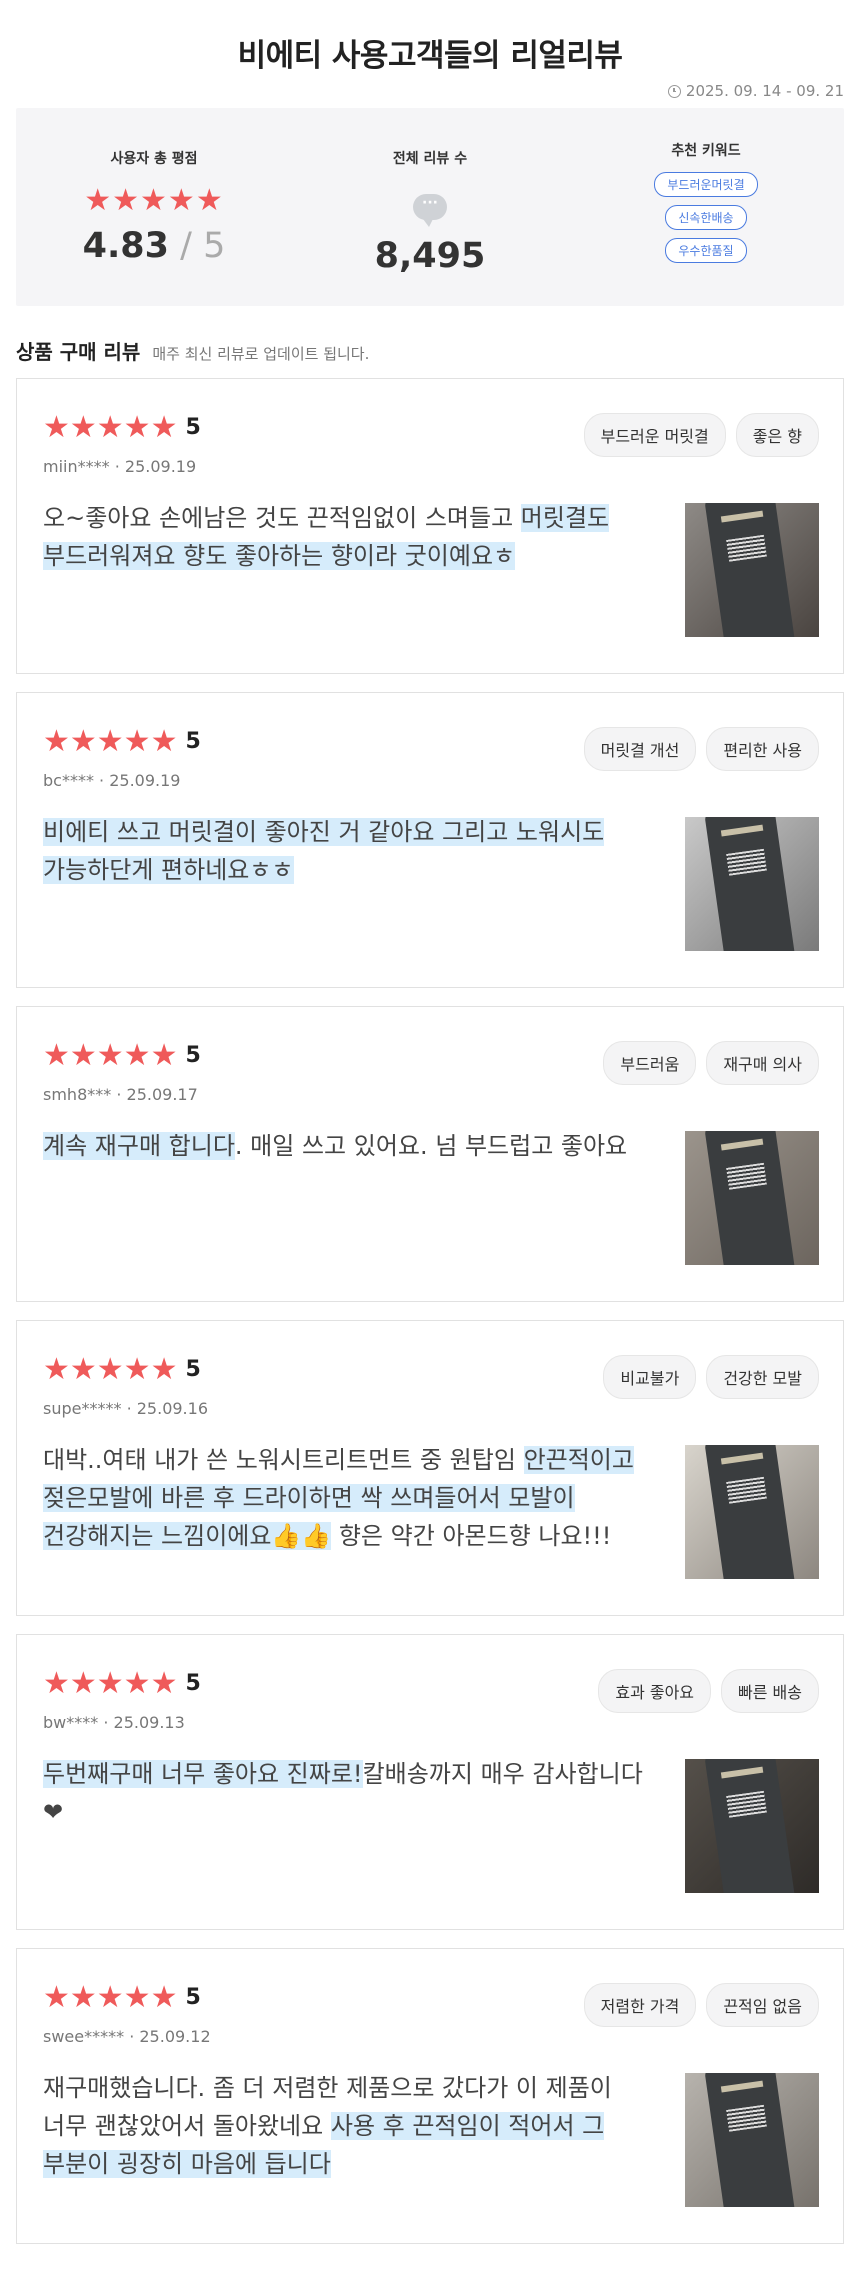 This screenshot has width=860, height=2279. What do you see at coordinates (283, 1460) in the screenshot?
I see `review-text-plain: 대박..여태 내가 쓴 노워시트리트먼트 중 원탑임` at bounding box center [283, 1460].